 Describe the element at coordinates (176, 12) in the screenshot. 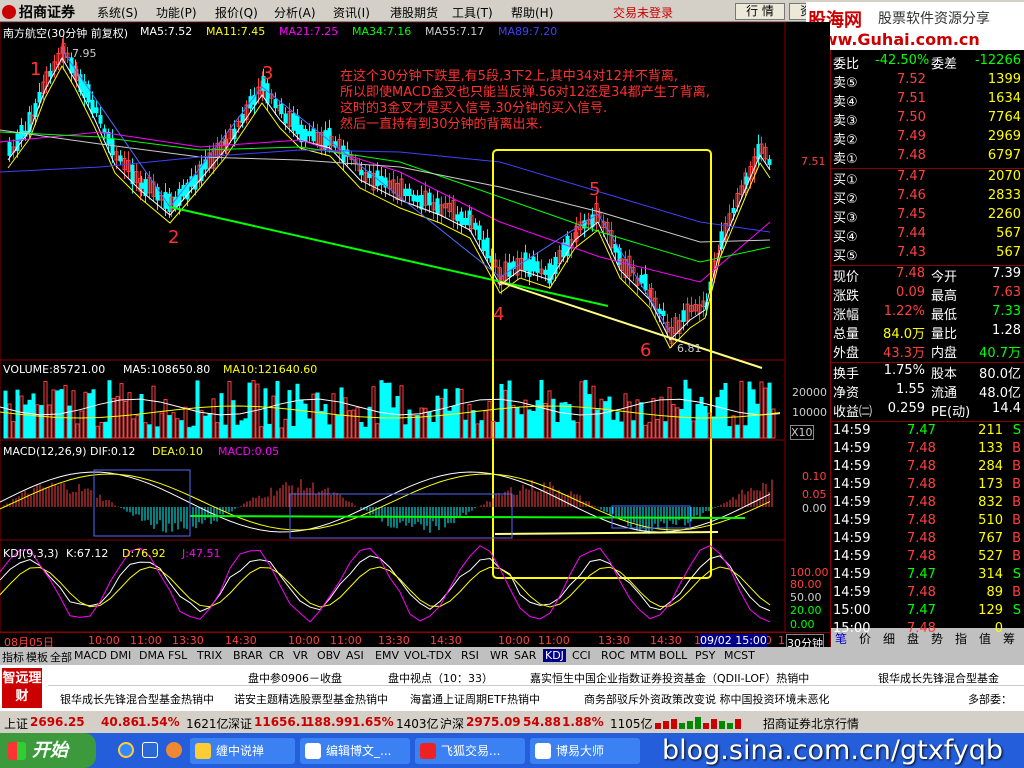

I see `menu-function: 功能(P)` at that location.